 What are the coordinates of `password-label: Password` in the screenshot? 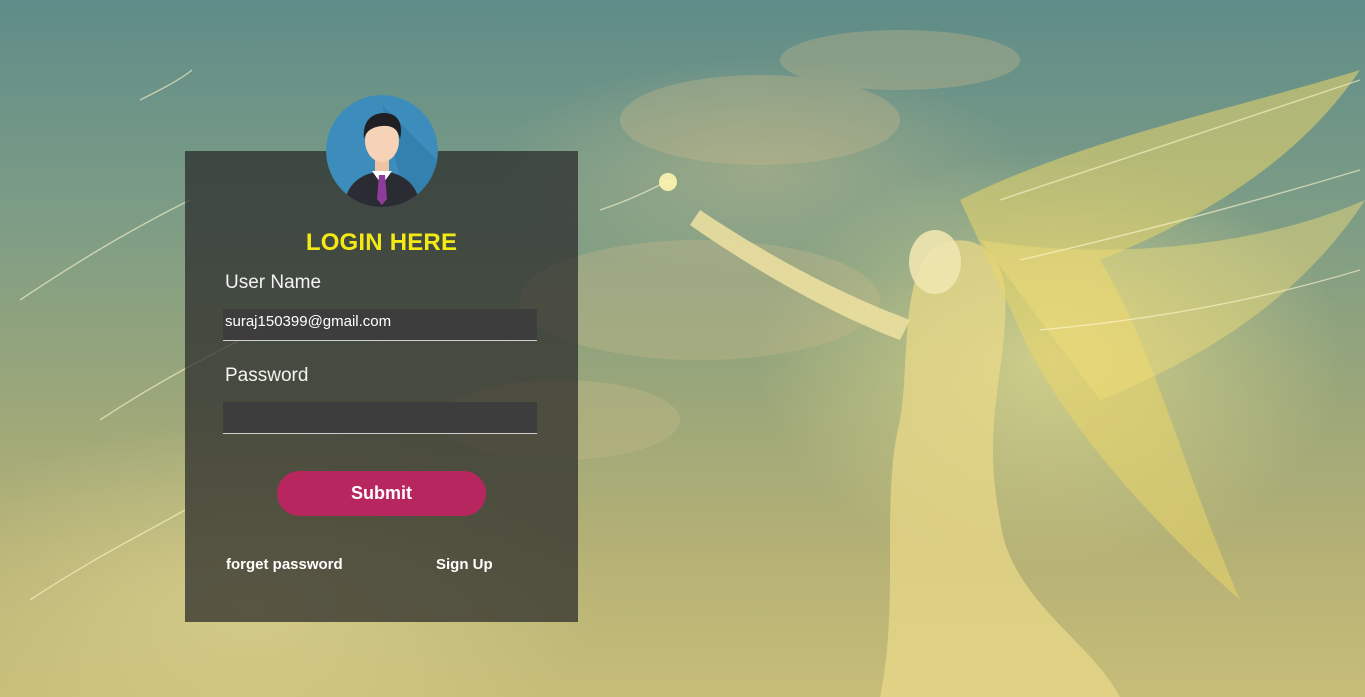 It's located at (267, 375).